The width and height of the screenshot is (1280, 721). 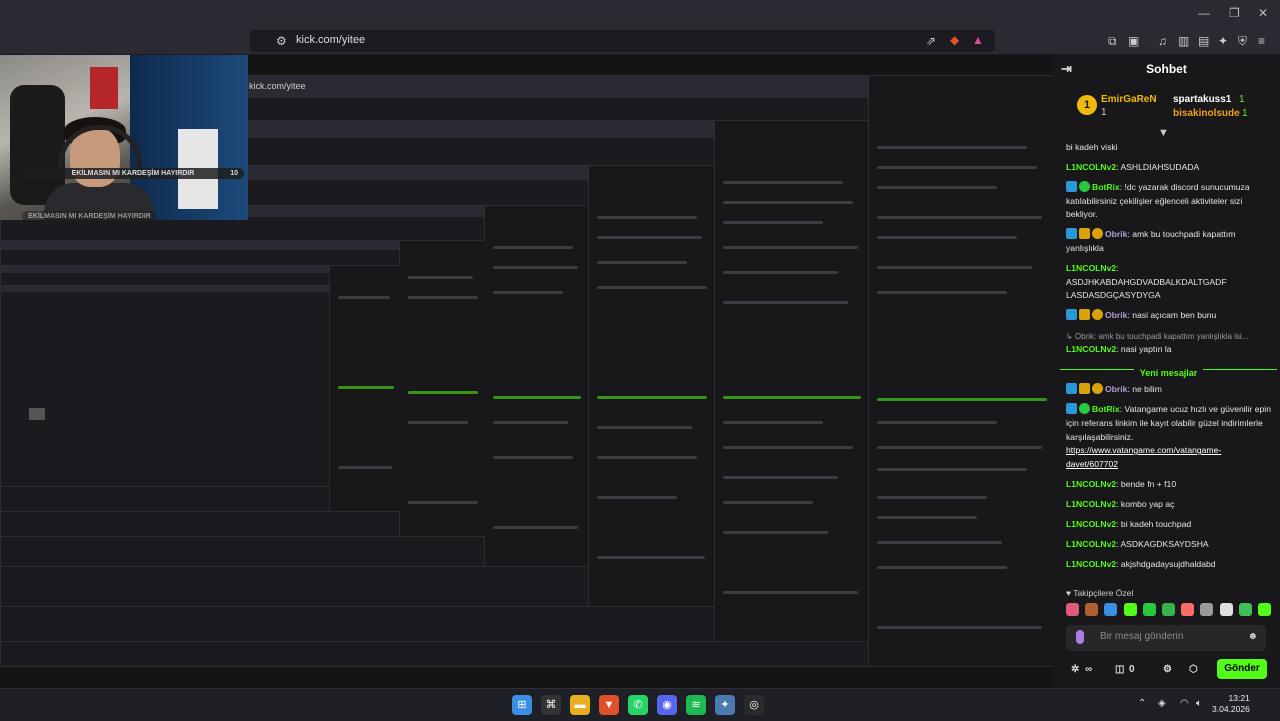 I want to click on address-bar: ⚙ kick.com/yitee ⇗ ◆ ▲, so click(x=622, y=41).